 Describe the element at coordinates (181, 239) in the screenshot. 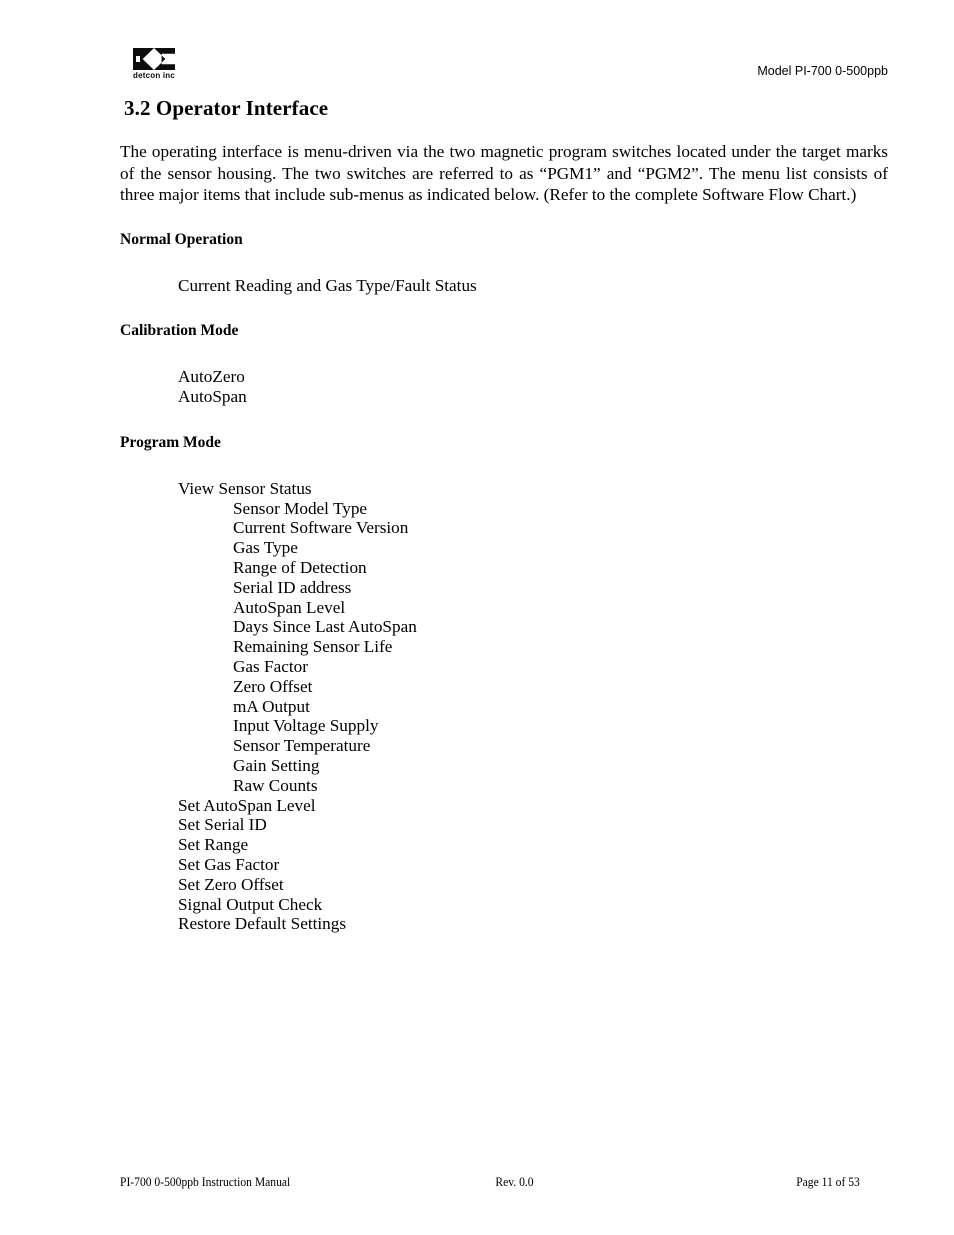

I see `menu-group-heading: Normal Operation` at that location.